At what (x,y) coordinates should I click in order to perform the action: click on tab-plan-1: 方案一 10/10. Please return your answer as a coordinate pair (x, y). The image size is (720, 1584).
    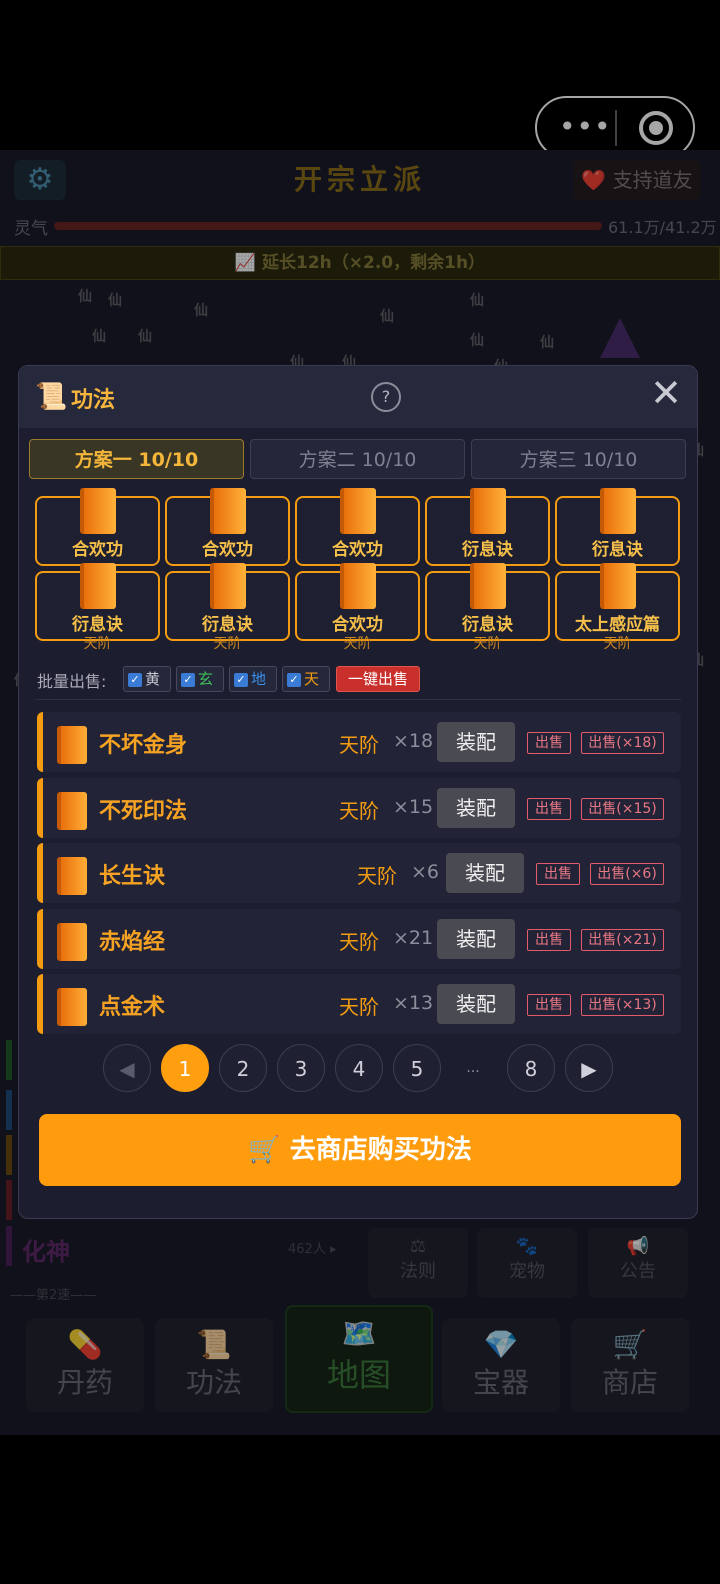
    Looking at the image, I should click on (136, 459).